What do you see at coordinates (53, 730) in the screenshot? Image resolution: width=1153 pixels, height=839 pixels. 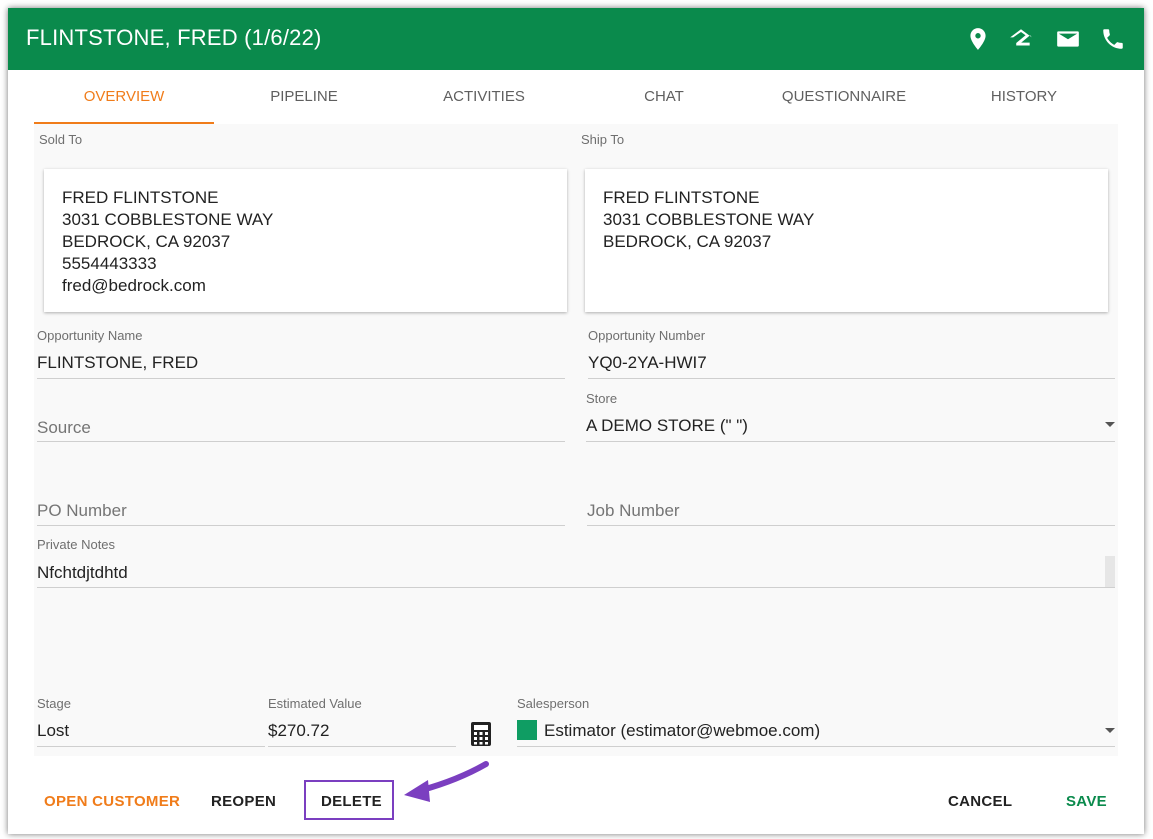 I see `stage-value: Lost` at bounding box center [53, 730].